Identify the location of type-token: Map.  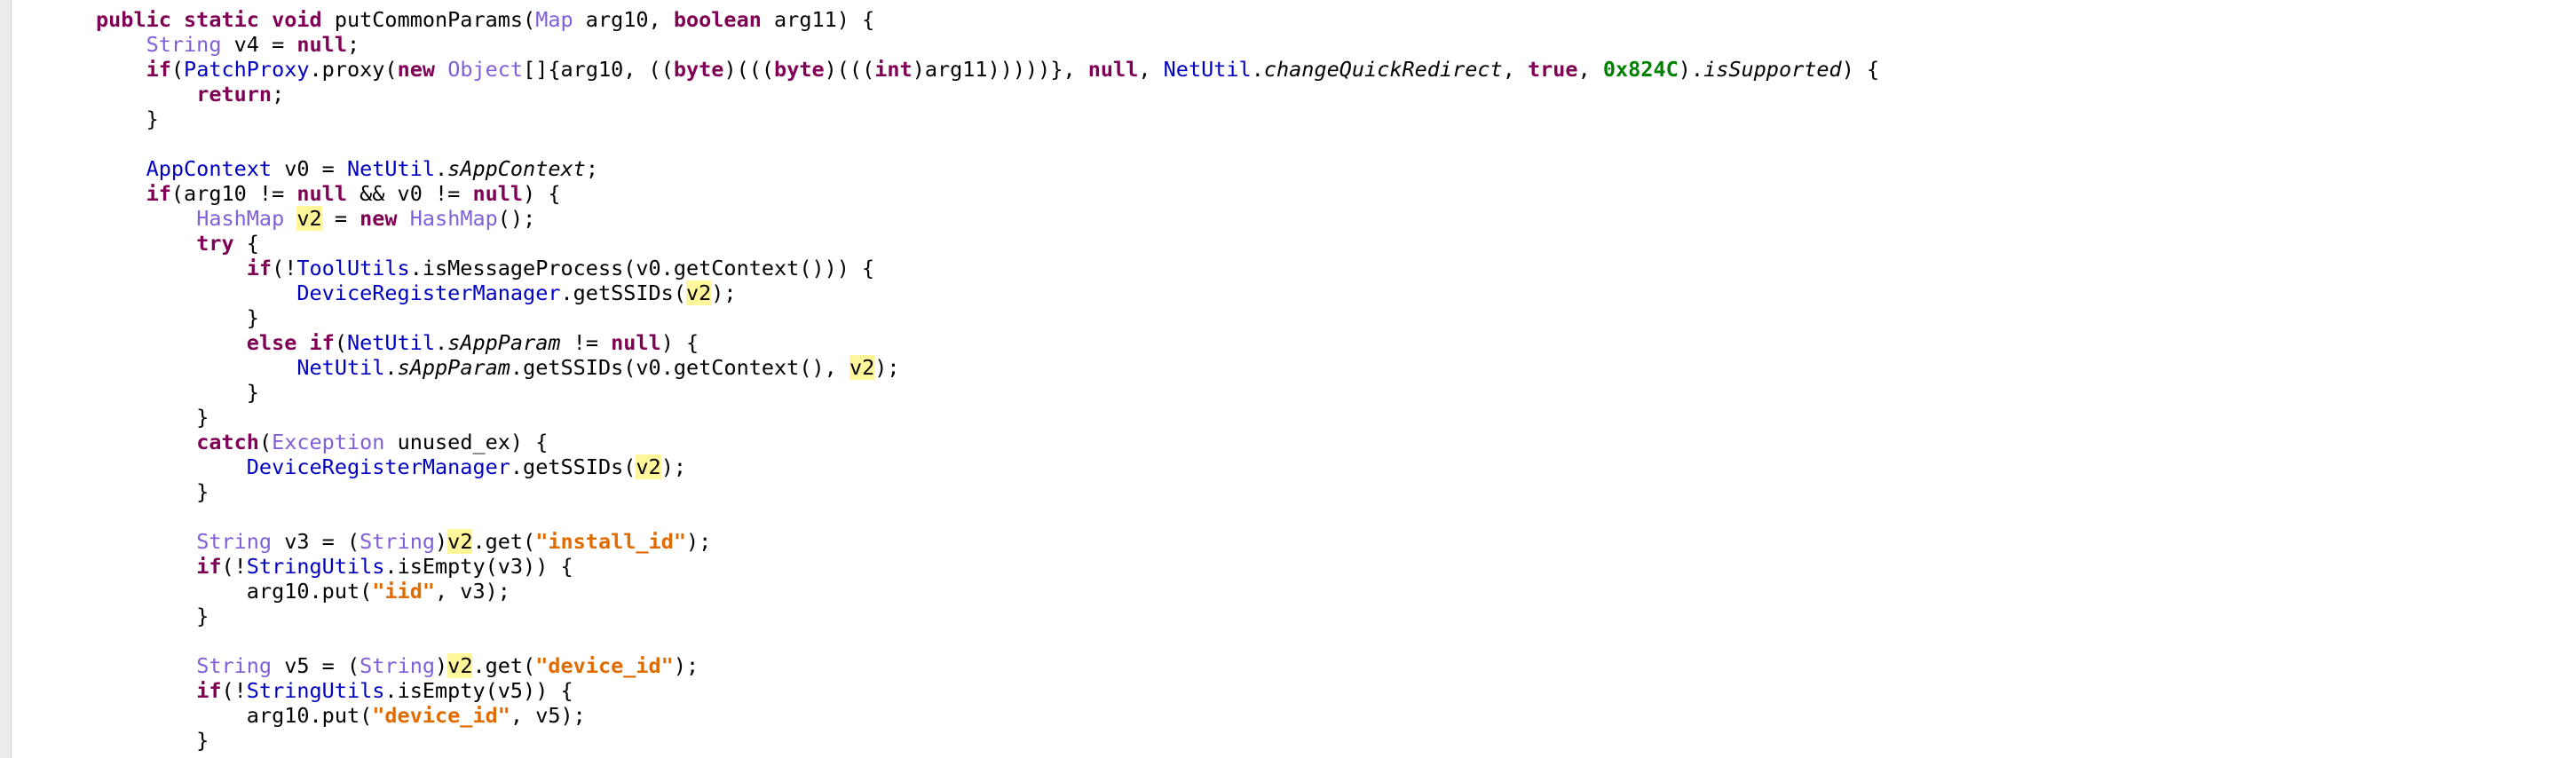
(554, 19).